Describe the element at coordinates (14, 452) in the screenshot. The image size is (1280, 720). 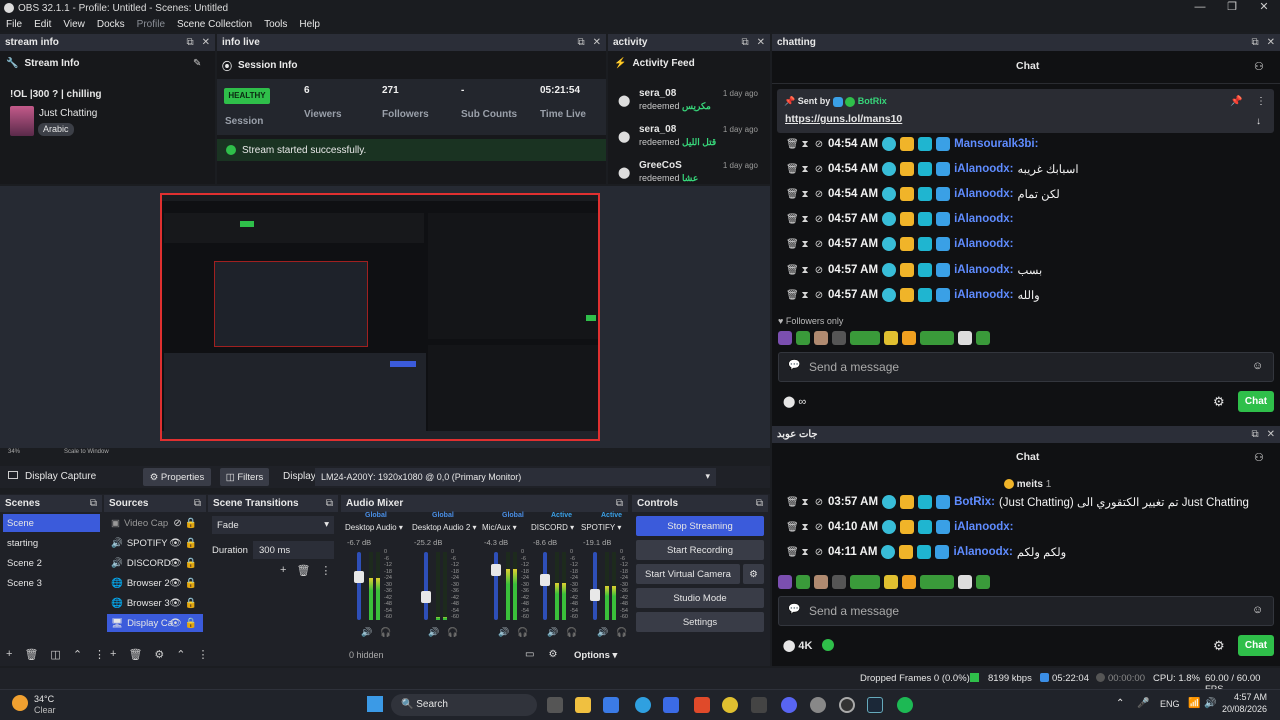
I see `zoom-level: 34%` at that location.